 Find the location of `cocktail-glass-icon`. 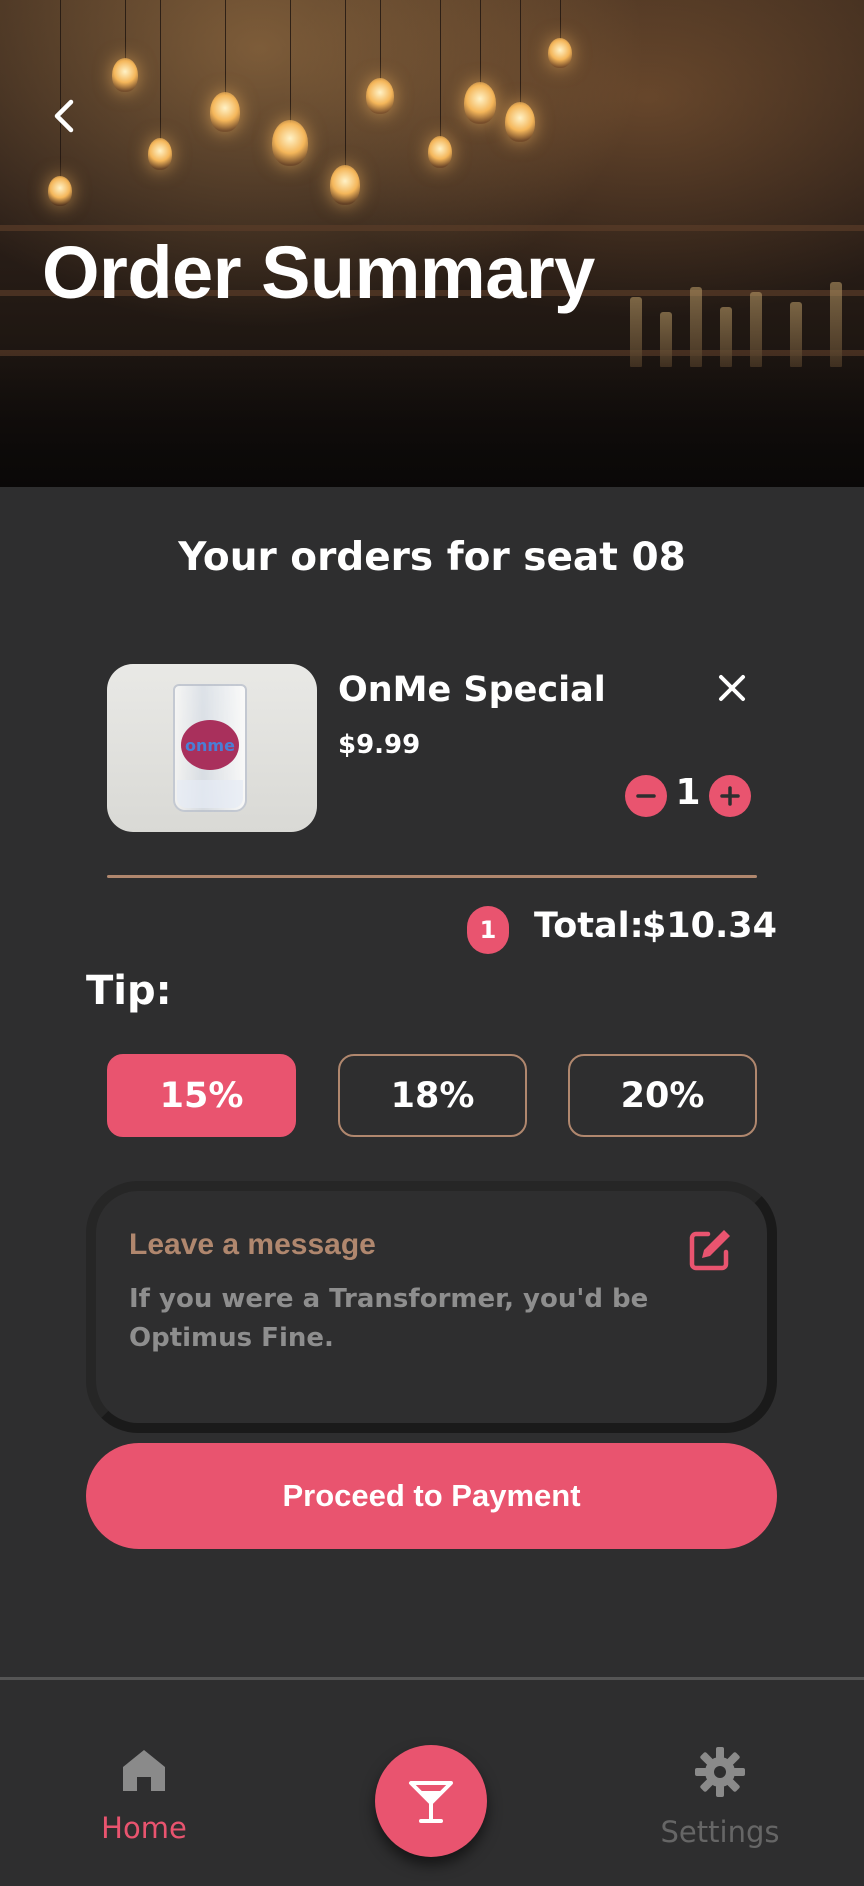

cocktail-glass-icon is located at coordinates (431, 1802).